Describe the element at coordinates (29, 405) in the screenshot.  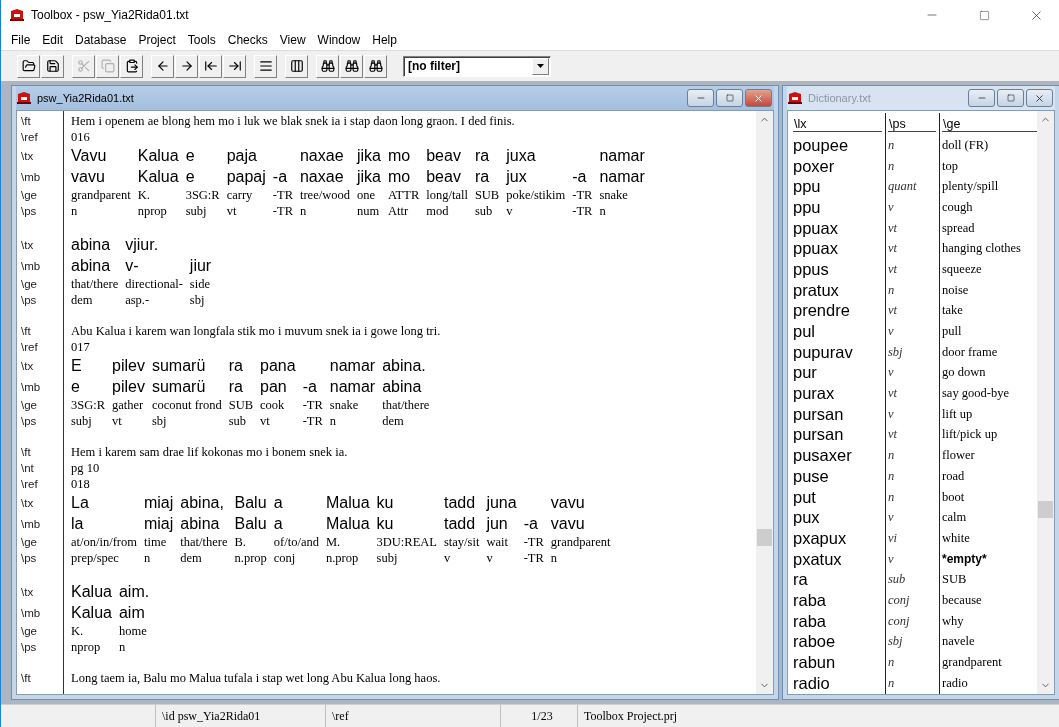
I see `field-marker: \ge` at that location.